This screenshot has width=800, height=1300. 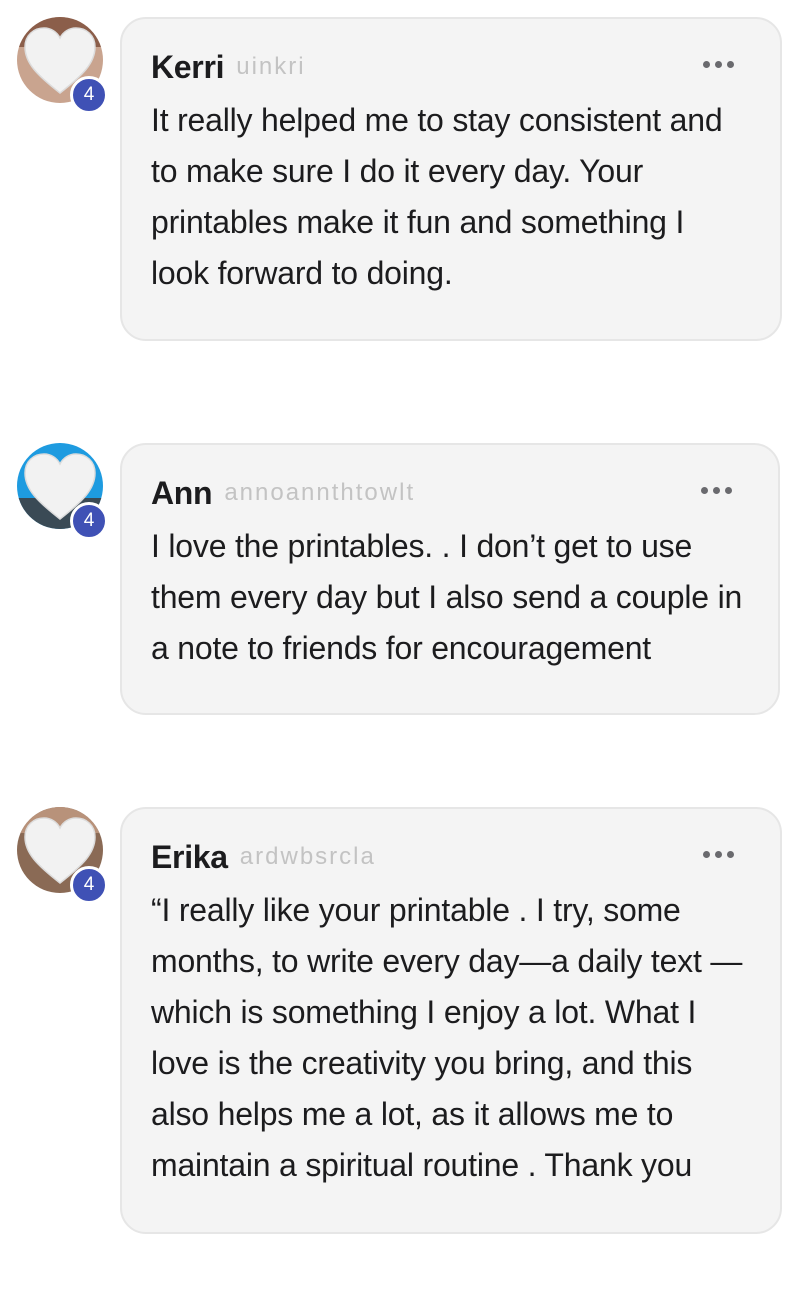 What do you see at coordinates (320, 492) in the screenshot?
I see `author-meta: annoannthtowlt` at bounding box center [320, 492].